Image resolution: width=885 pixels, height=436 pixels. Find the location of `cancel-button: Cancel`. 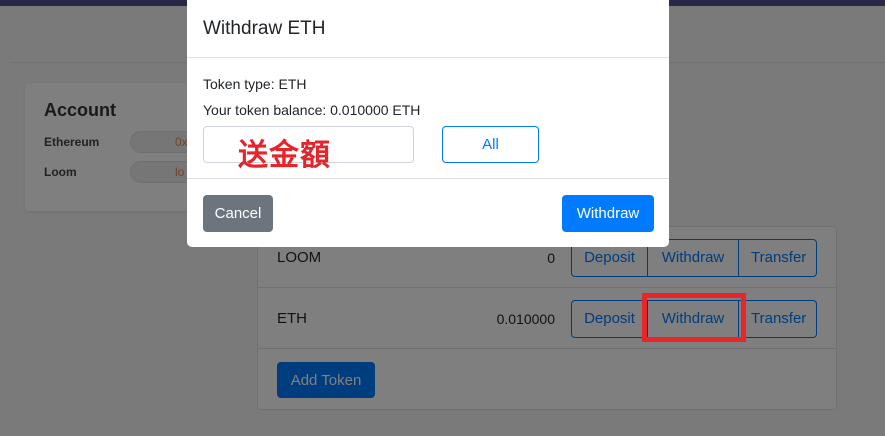

cancel-button: Cancel is located at coordinates (238, 213).